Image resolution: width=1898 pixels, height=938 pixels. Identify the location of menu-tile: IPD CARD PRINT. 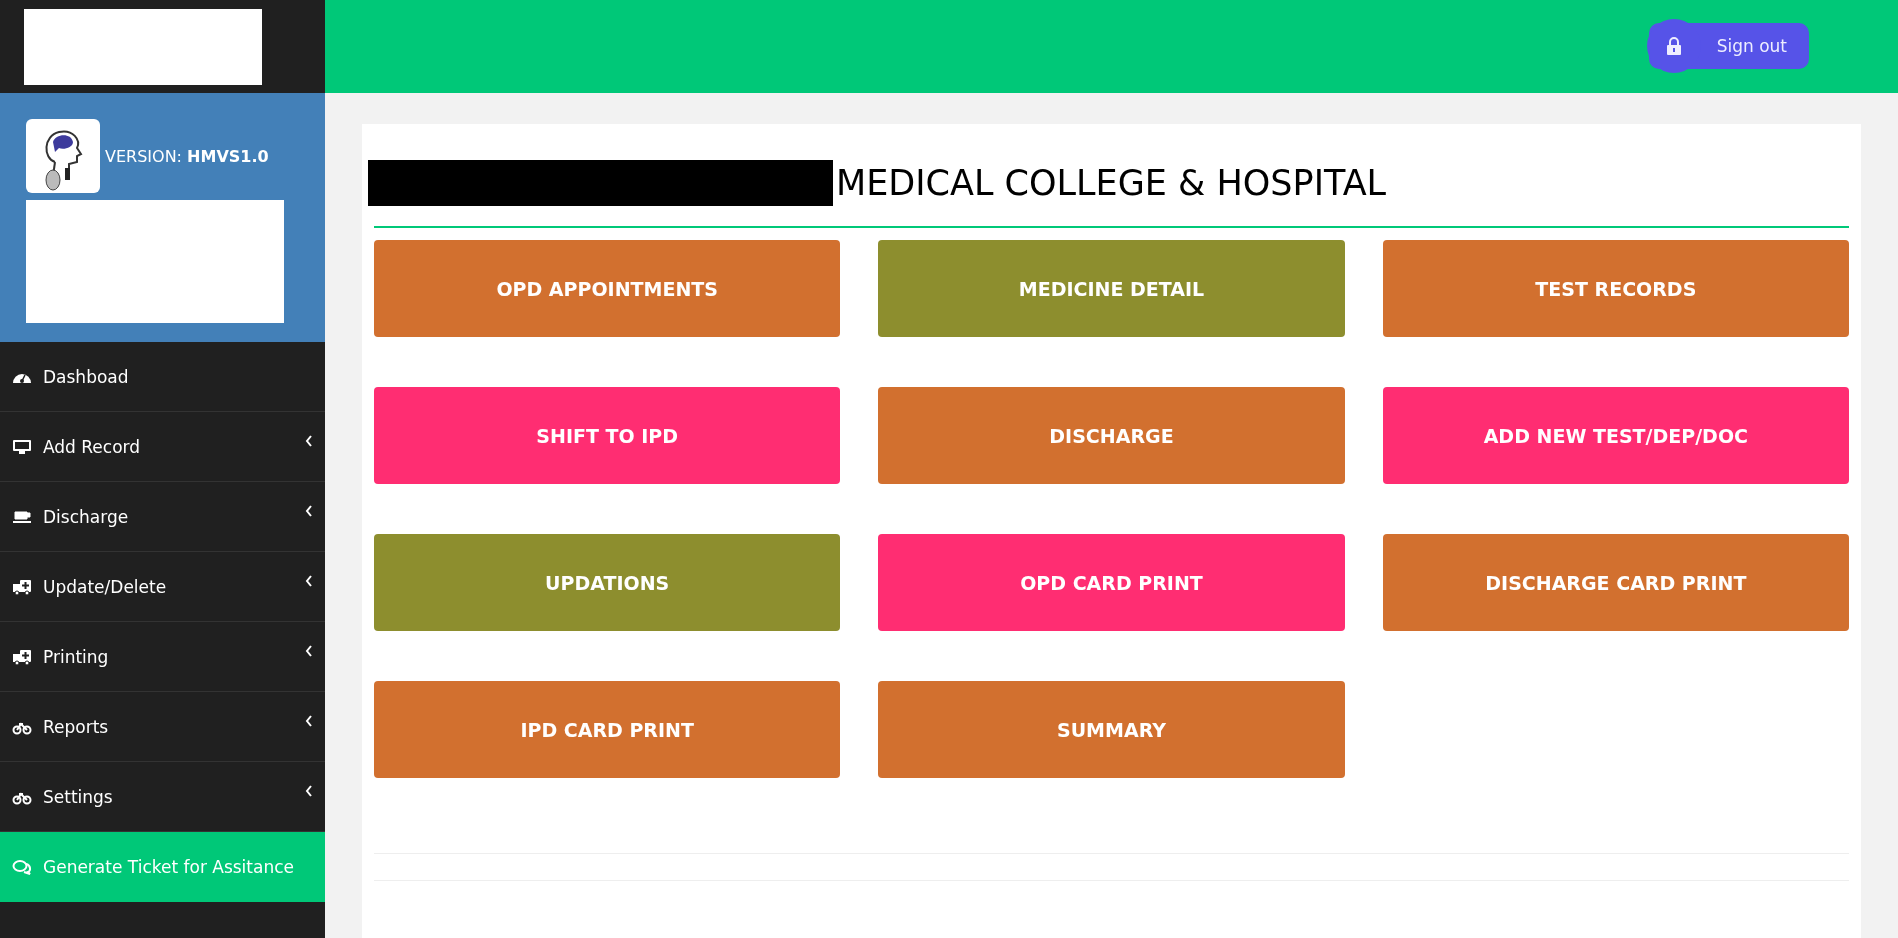
(607, 729).